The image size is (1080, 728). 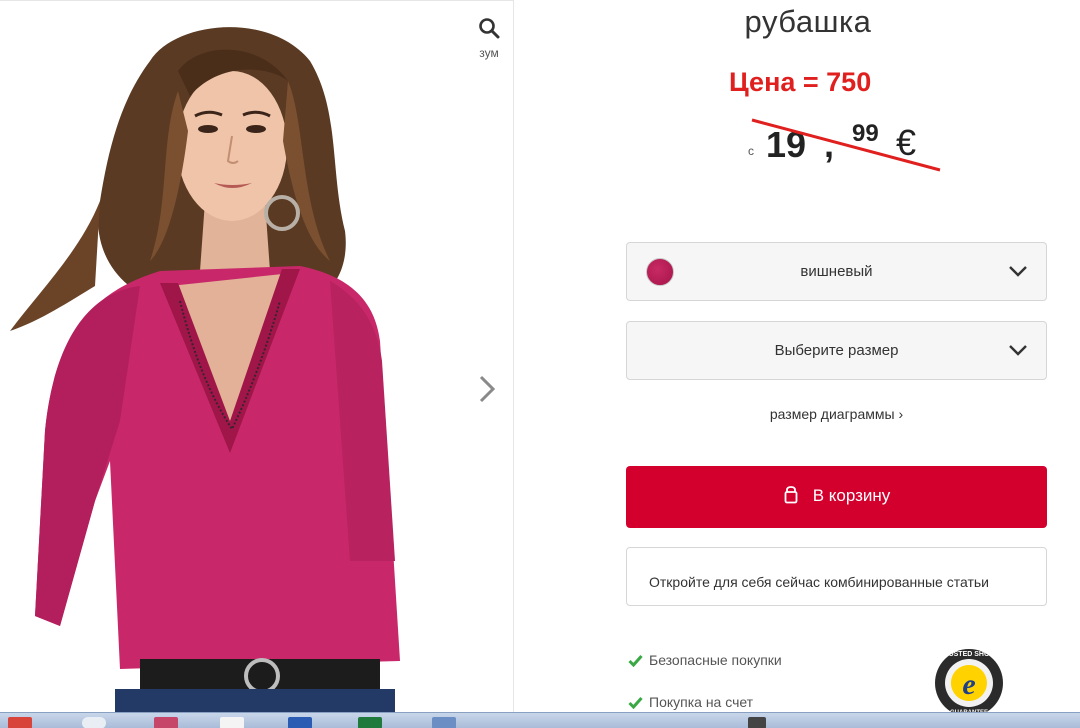 What do you see at coordinates (791, 495) in the screenshot?
I see `shopping-bag-icon` at bounding box center [791, 495].